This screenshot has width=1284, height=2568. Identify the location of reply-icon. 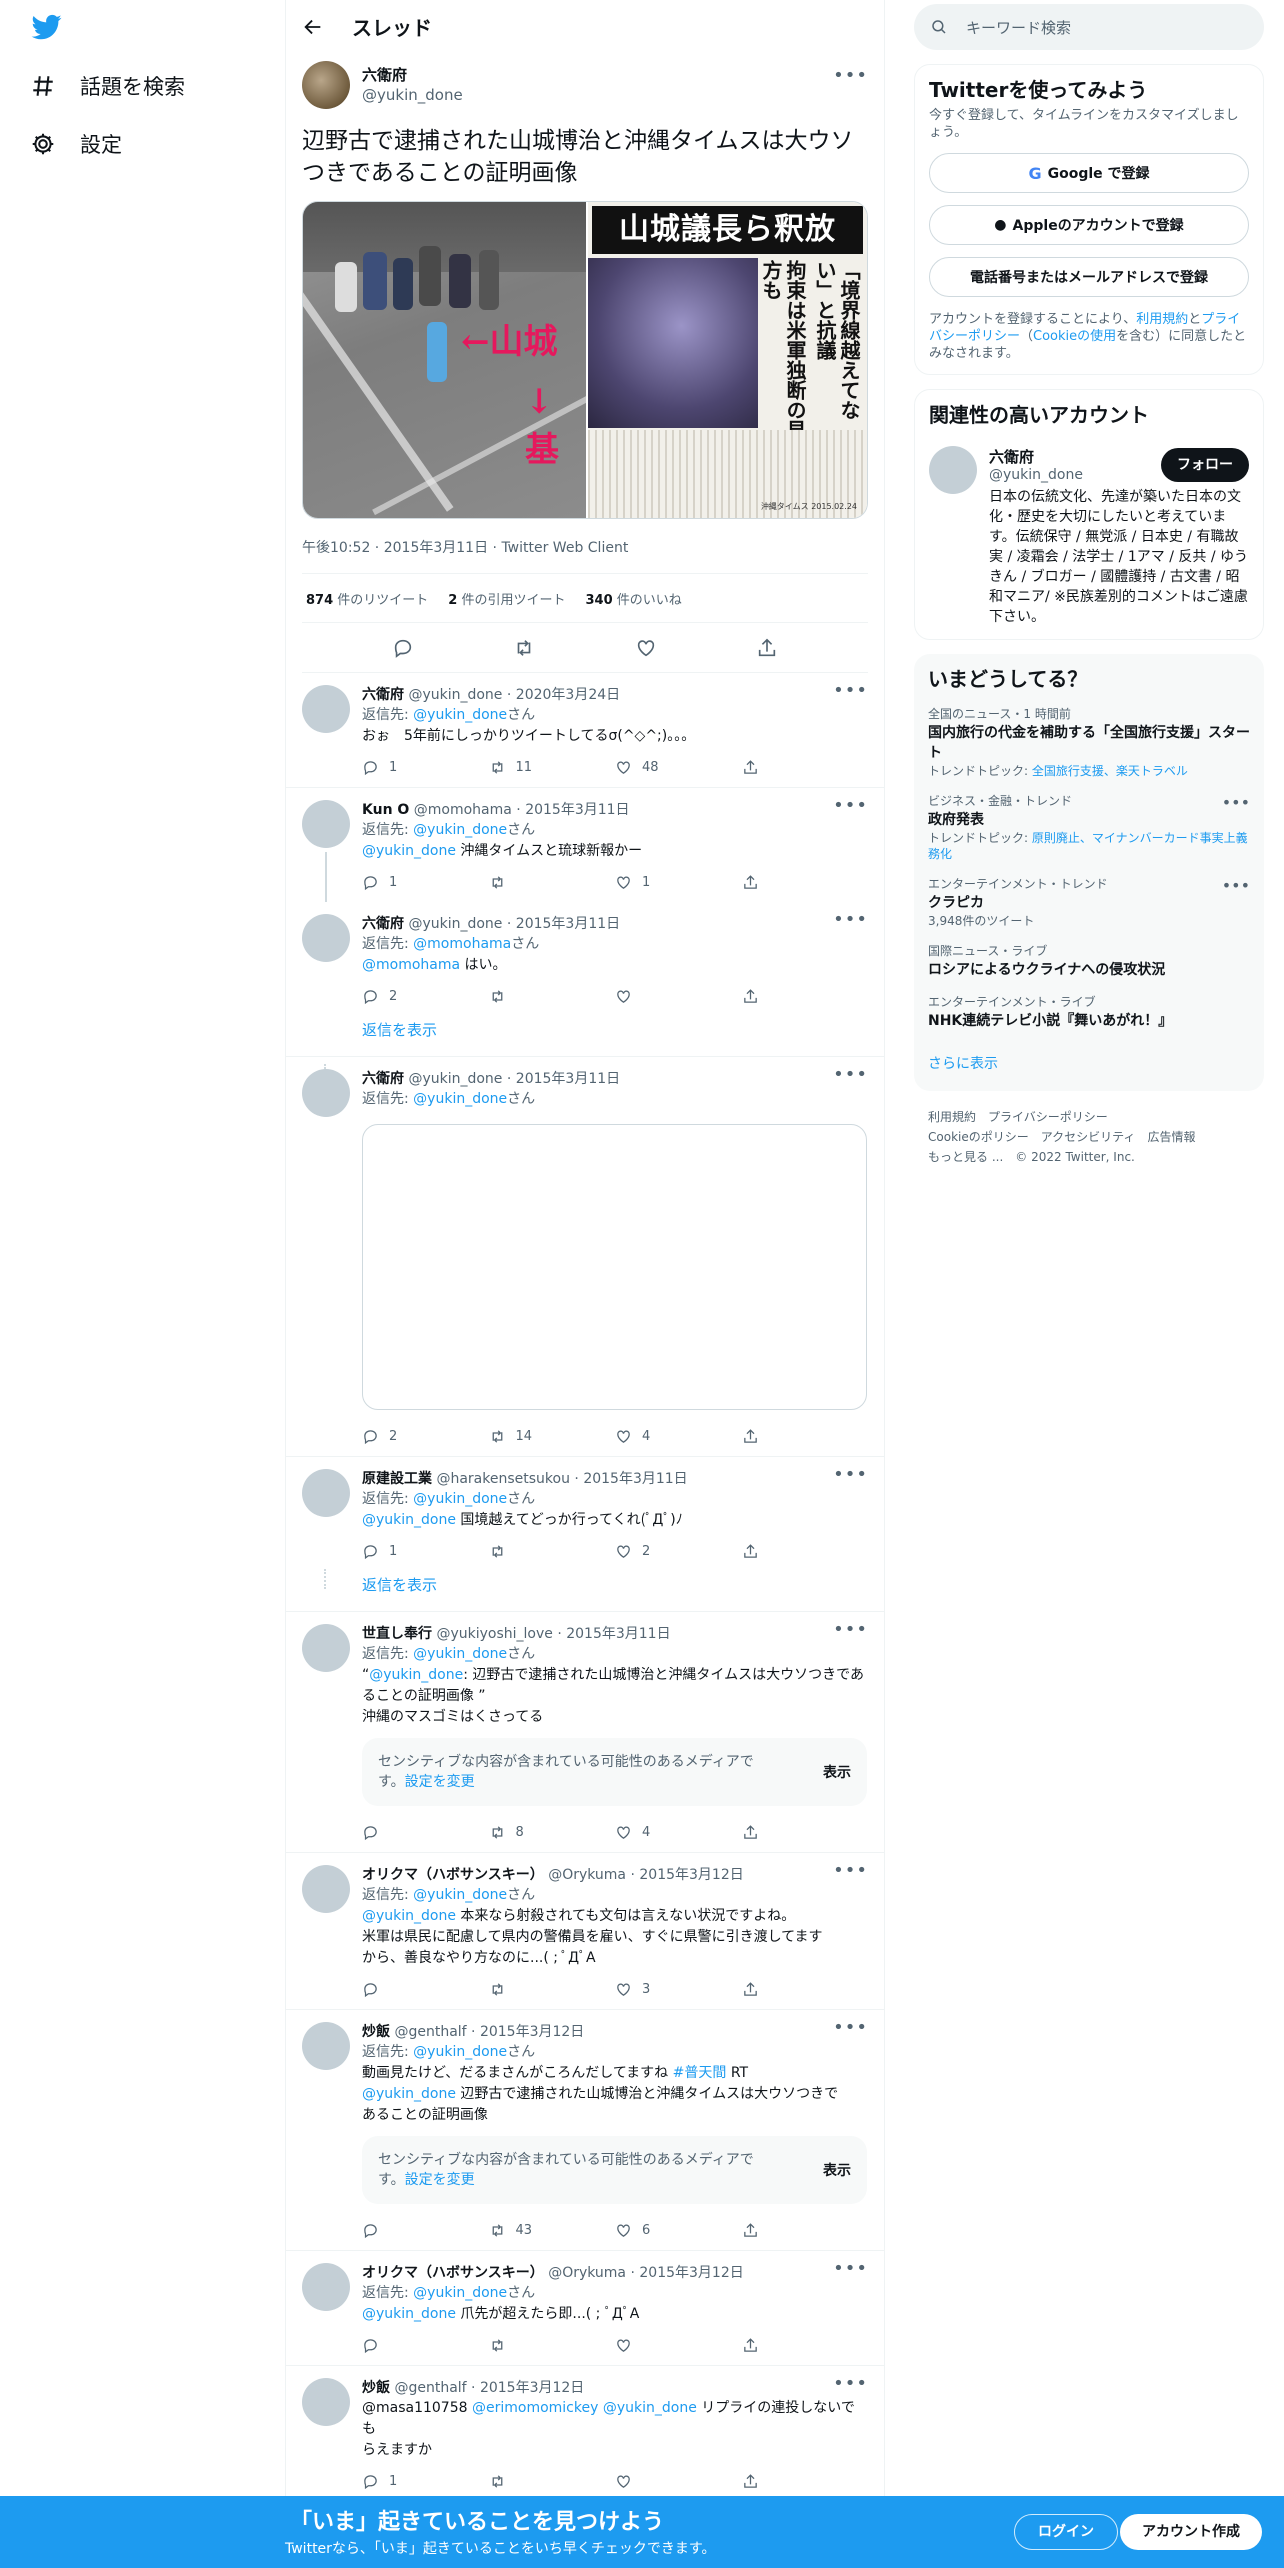
(403, 648).